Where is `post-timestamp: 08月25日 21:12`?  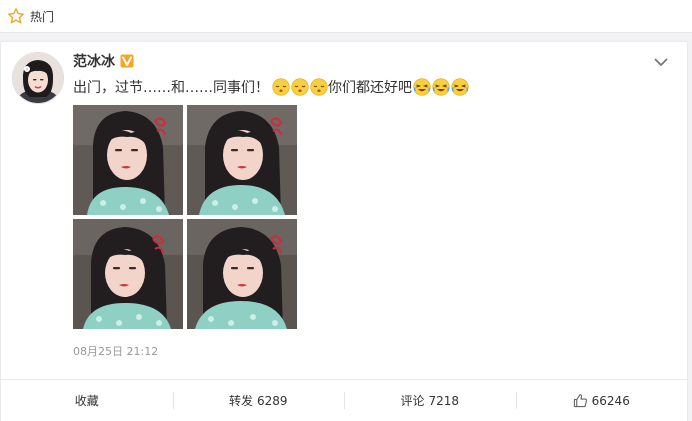 post-timestamp: 08月25日 21:12 is located at coordinates (115, 351).